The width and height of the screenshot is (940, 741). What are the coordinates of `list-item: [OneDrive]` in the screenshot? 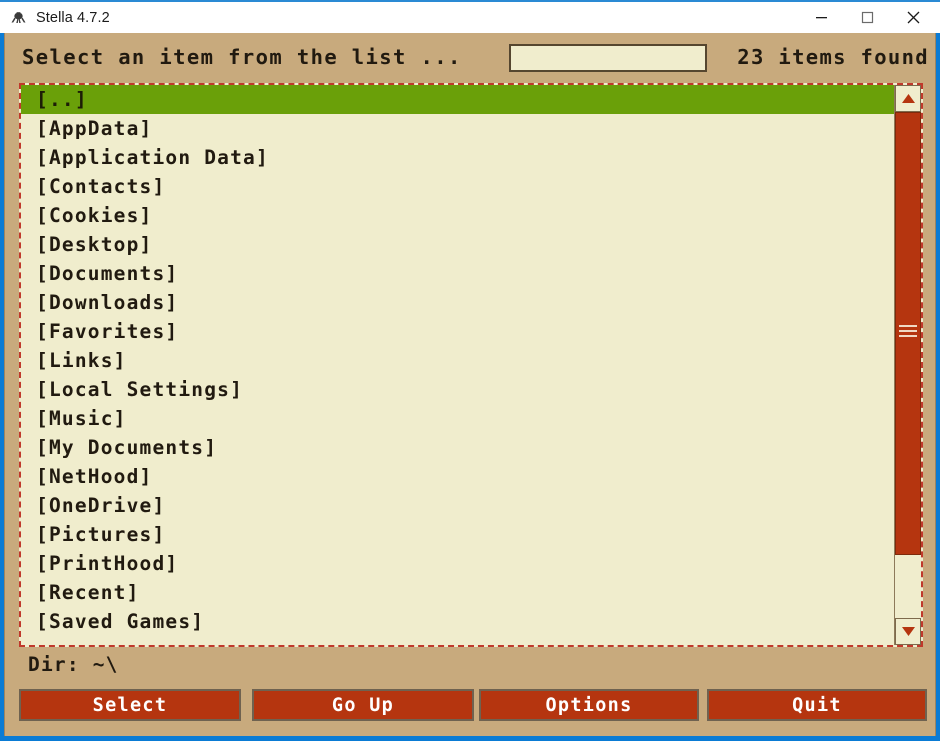 It's located at (459, 505).